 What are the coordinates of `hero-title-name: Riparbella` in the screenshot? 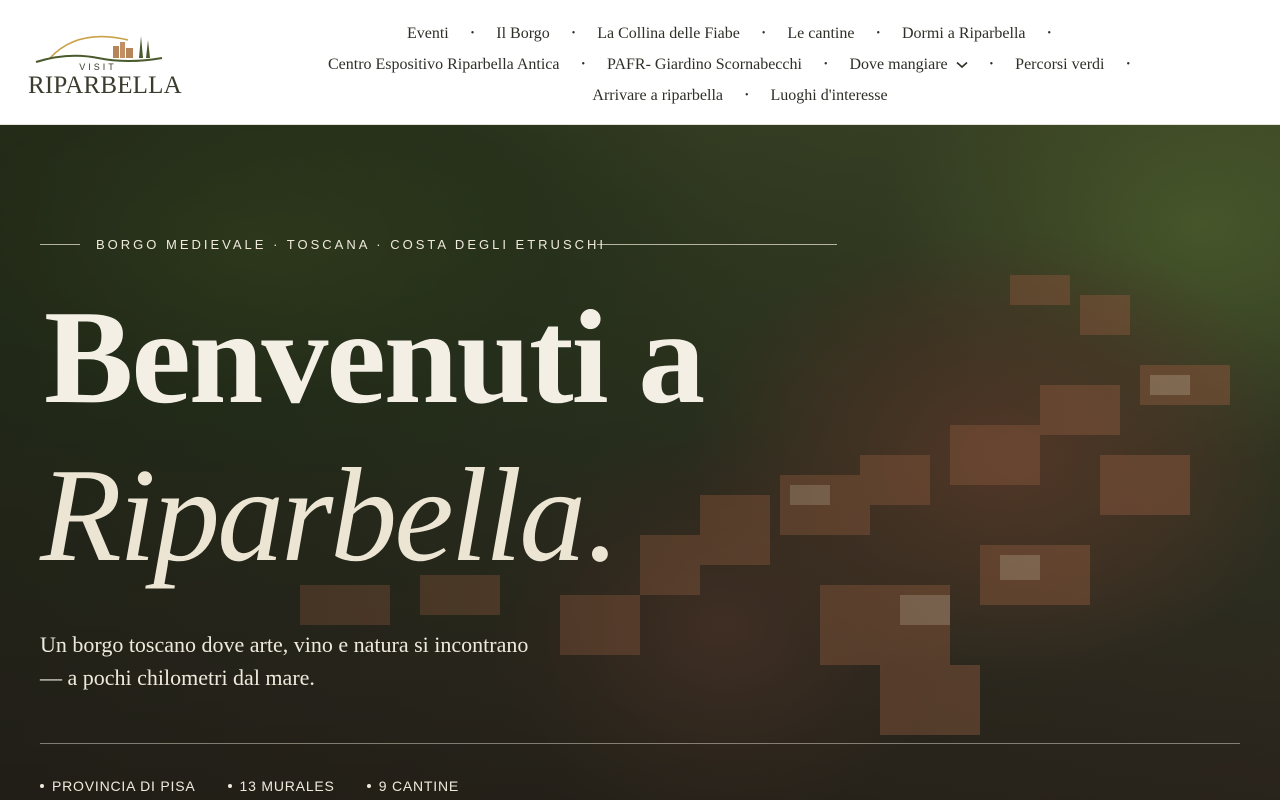 It's located at (313, 515).